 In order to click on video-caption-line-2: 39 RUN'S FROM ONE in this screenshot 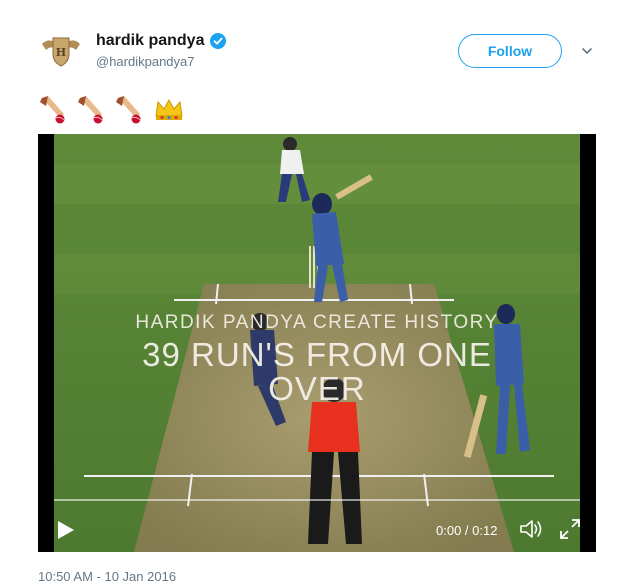, I will do `click(317, 354)`.